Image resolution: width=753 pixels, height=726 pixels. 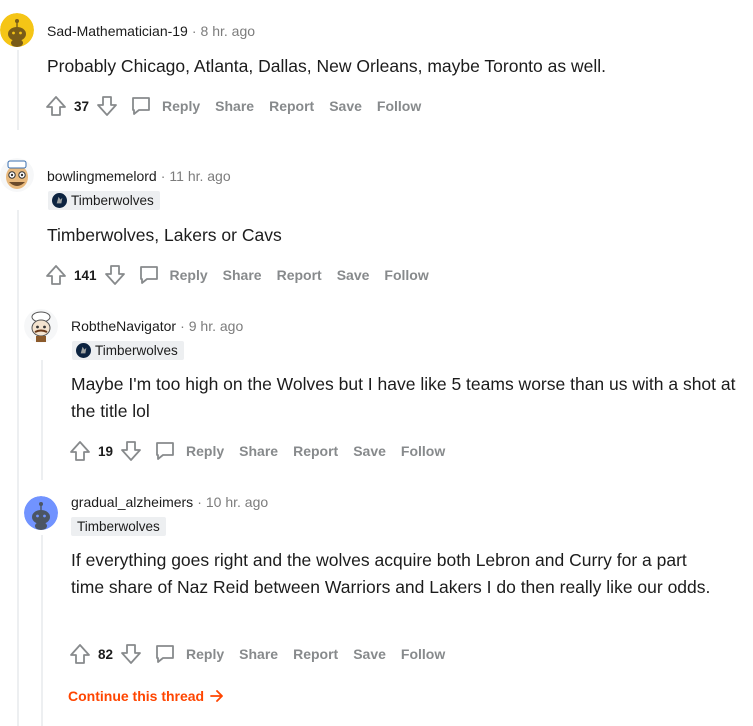 I want to click on username: RobtheNavigator, so click(x=123, y=326).